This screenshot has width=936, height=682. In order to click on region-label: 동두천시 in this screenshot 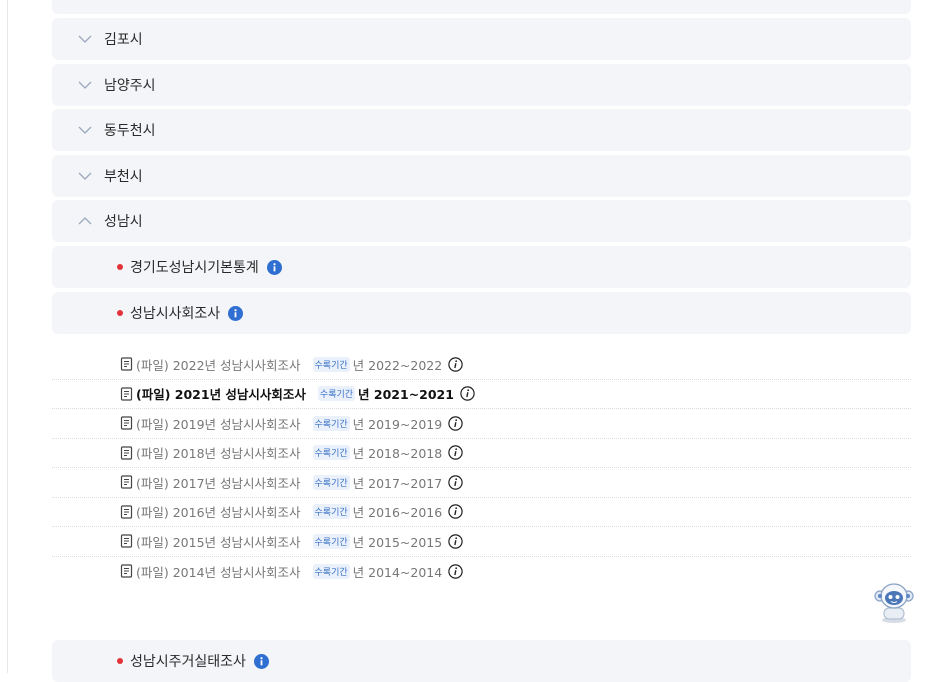, I will do `click(130, 131)`.